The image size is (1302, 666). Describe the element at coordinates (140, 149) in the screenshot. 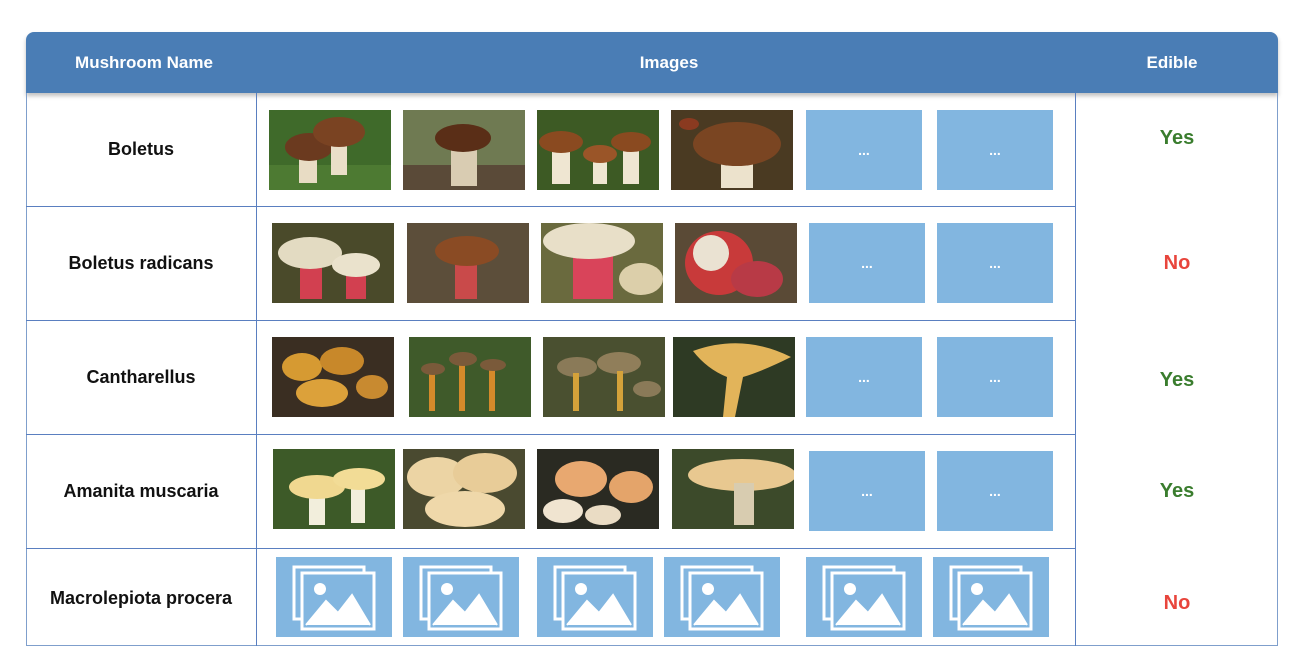

I see `mushroom-name: Boletus` at that location.